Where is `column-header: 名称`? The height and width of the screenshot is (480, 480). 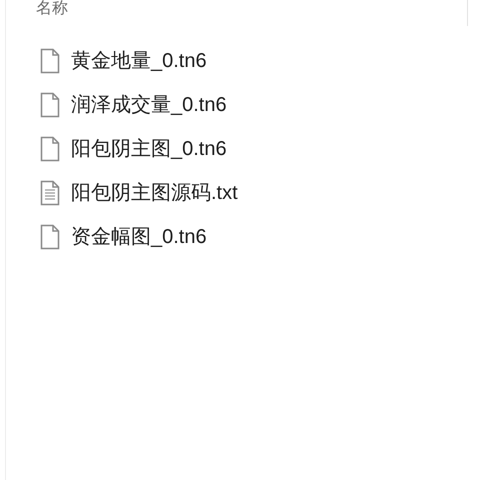
column-header: 名称 is located at coordinates (258, 9).